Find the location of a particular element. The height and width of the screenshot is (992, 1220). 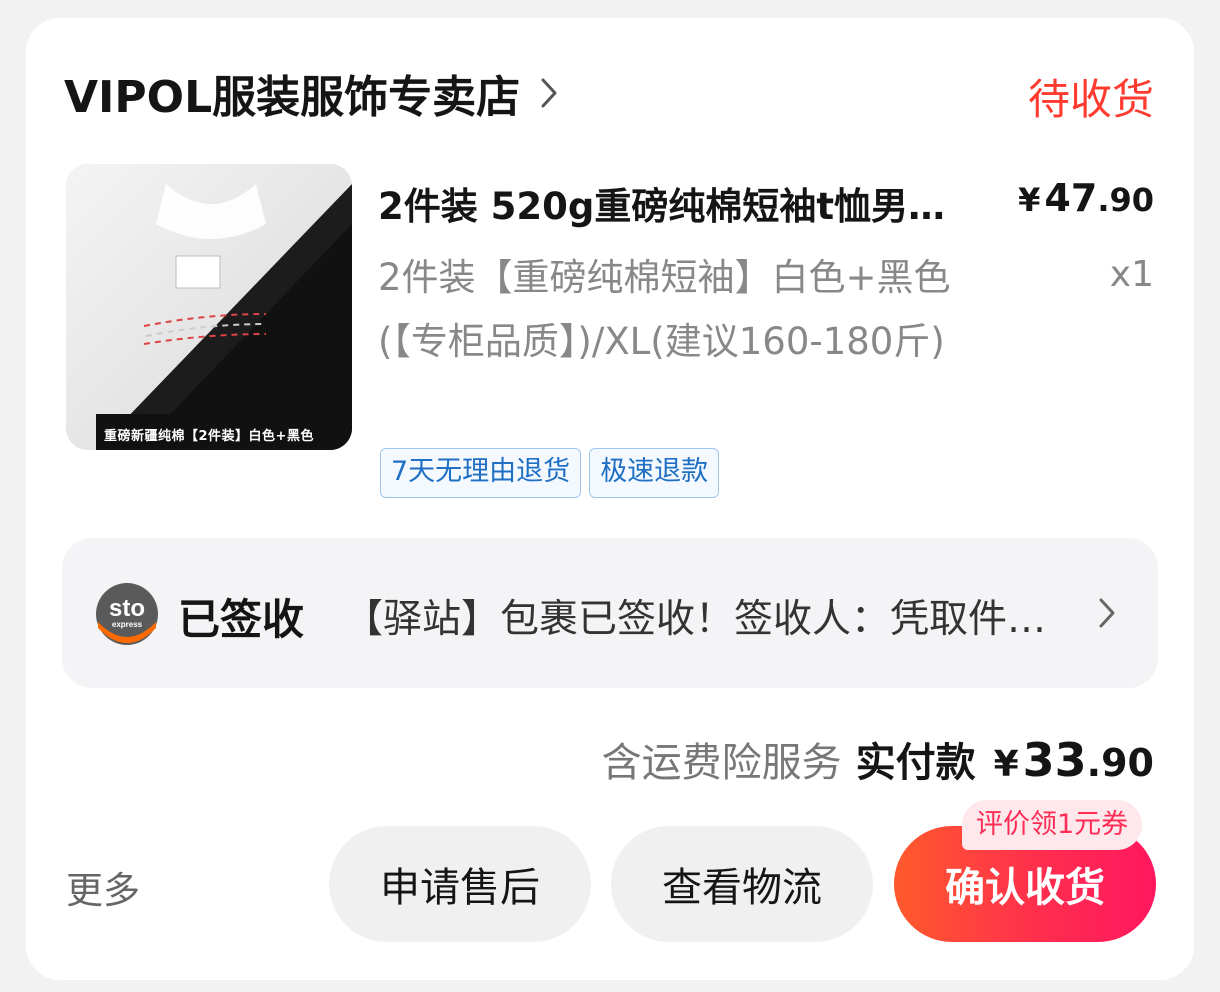

product-image: 重磅新疆纯棉【2件装】白色+黑色 is located at coordinates (209, 307).